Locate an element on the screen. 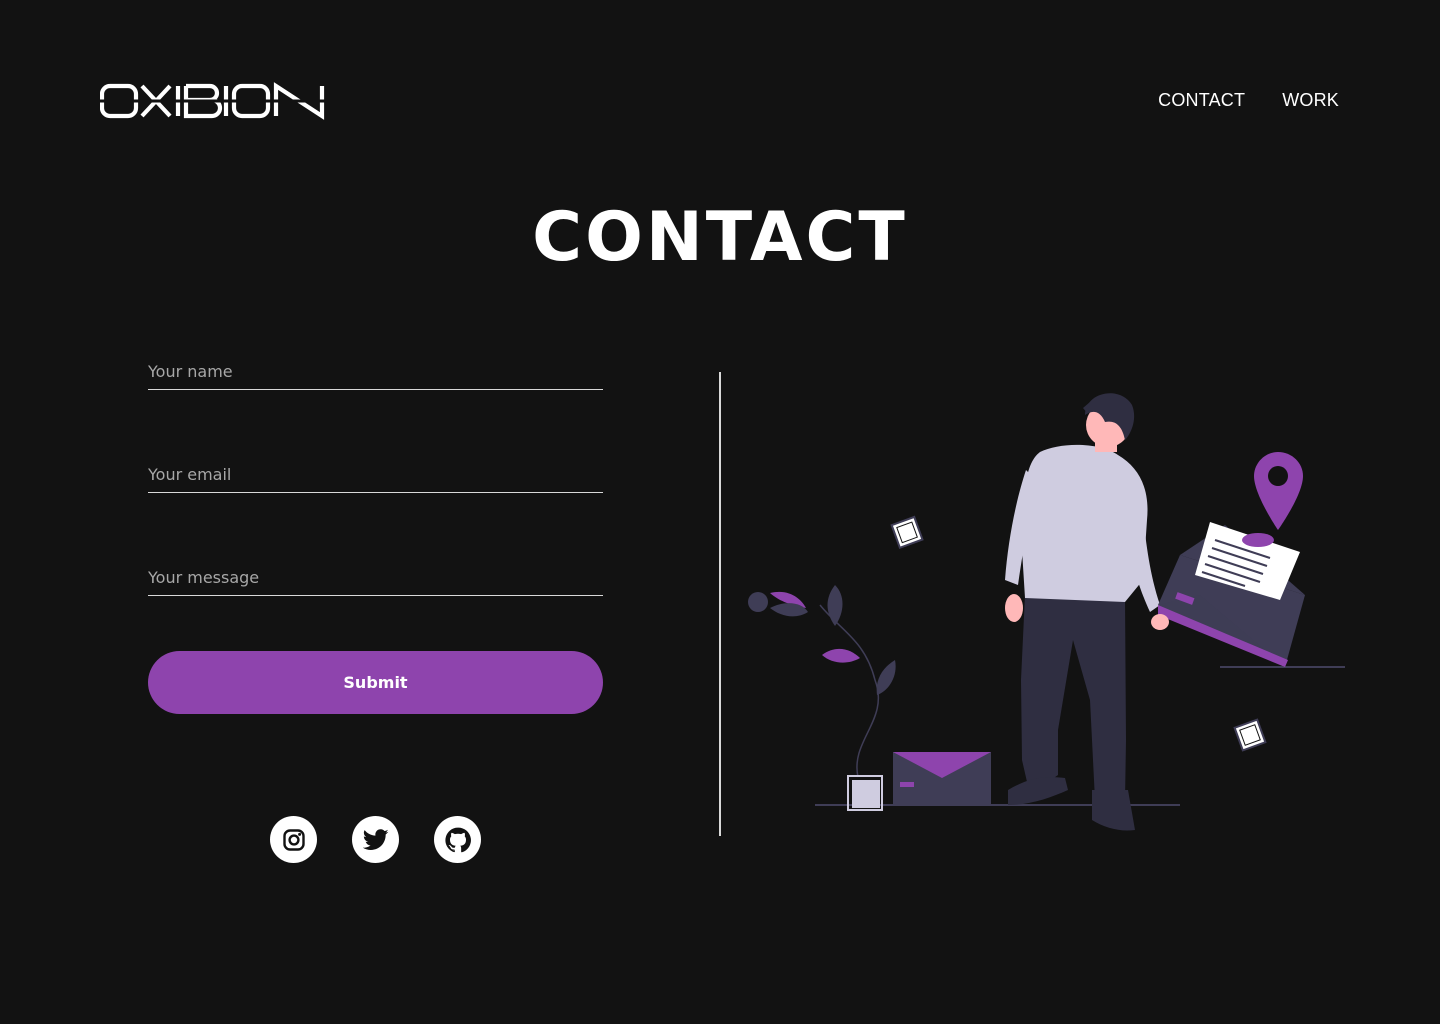 This screenshot has width=1440, height=1024. nav-link-contact: CONTACT is located at coordinates (1201, 100).